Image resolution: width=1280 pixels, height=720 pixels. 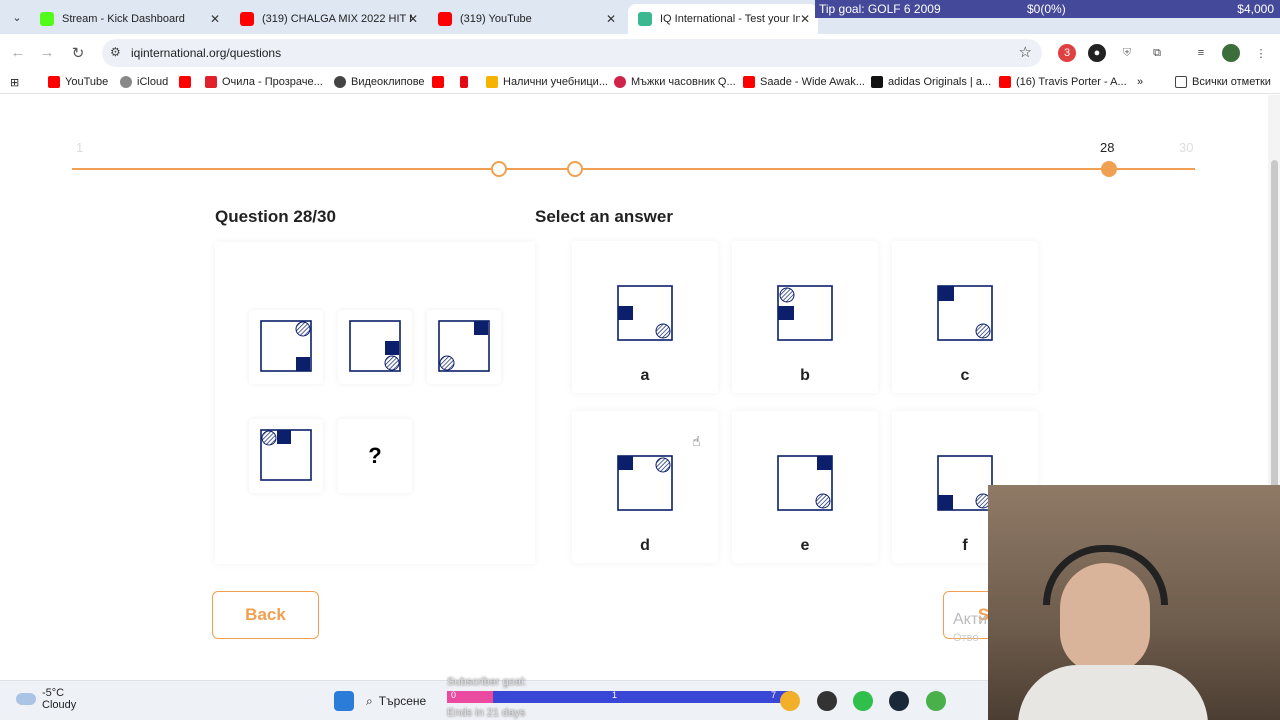 I want to click on bookmark-label: iCloud, so click(x=153, y=82).